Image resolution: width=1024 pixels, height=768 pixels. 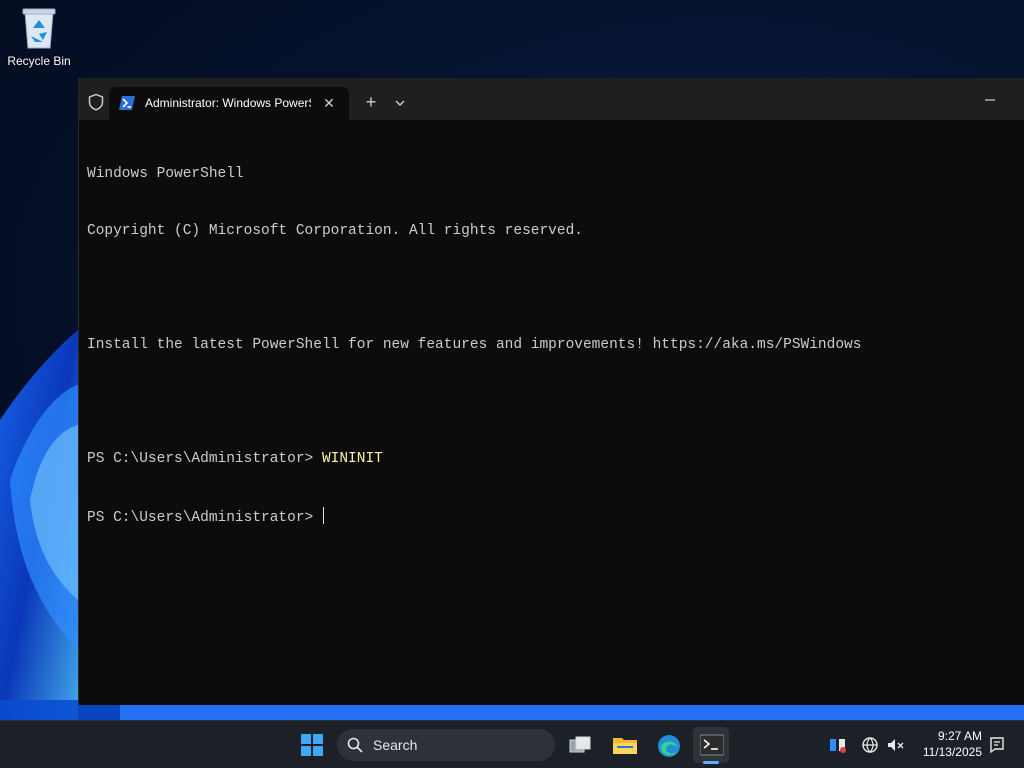 I want to click on recycle-bin-icon, so click(x=39, y=28).